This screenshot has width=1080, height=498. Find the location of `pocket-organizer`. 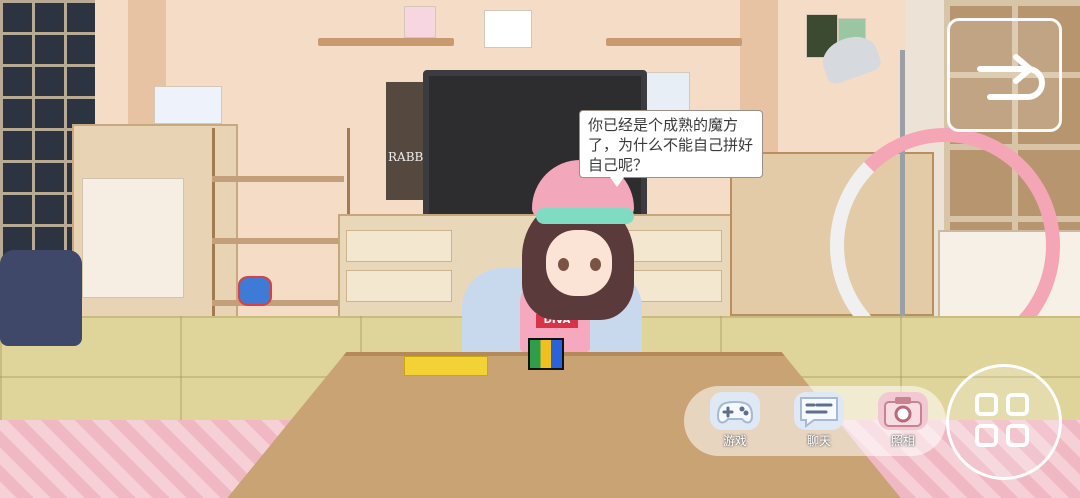

pocket-organizer is located at coordinates (133, 238).